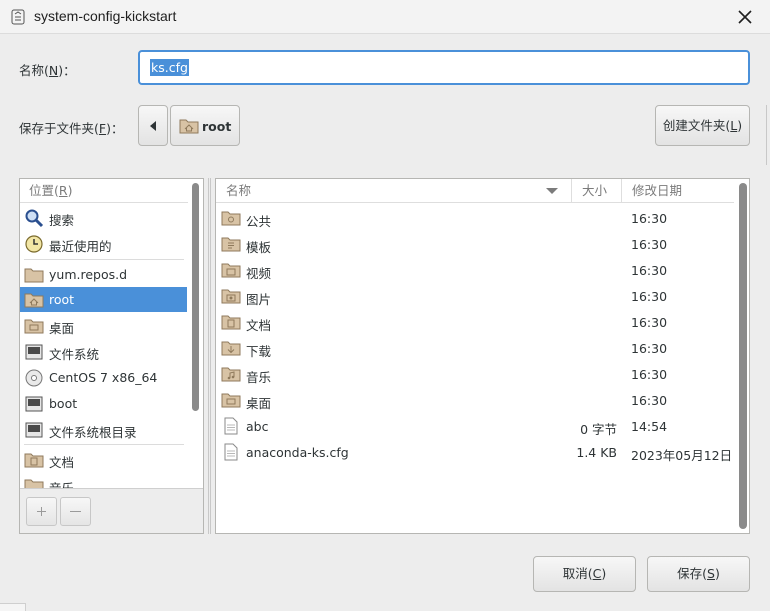  I want to click on path-back-button, so click(153, 125).